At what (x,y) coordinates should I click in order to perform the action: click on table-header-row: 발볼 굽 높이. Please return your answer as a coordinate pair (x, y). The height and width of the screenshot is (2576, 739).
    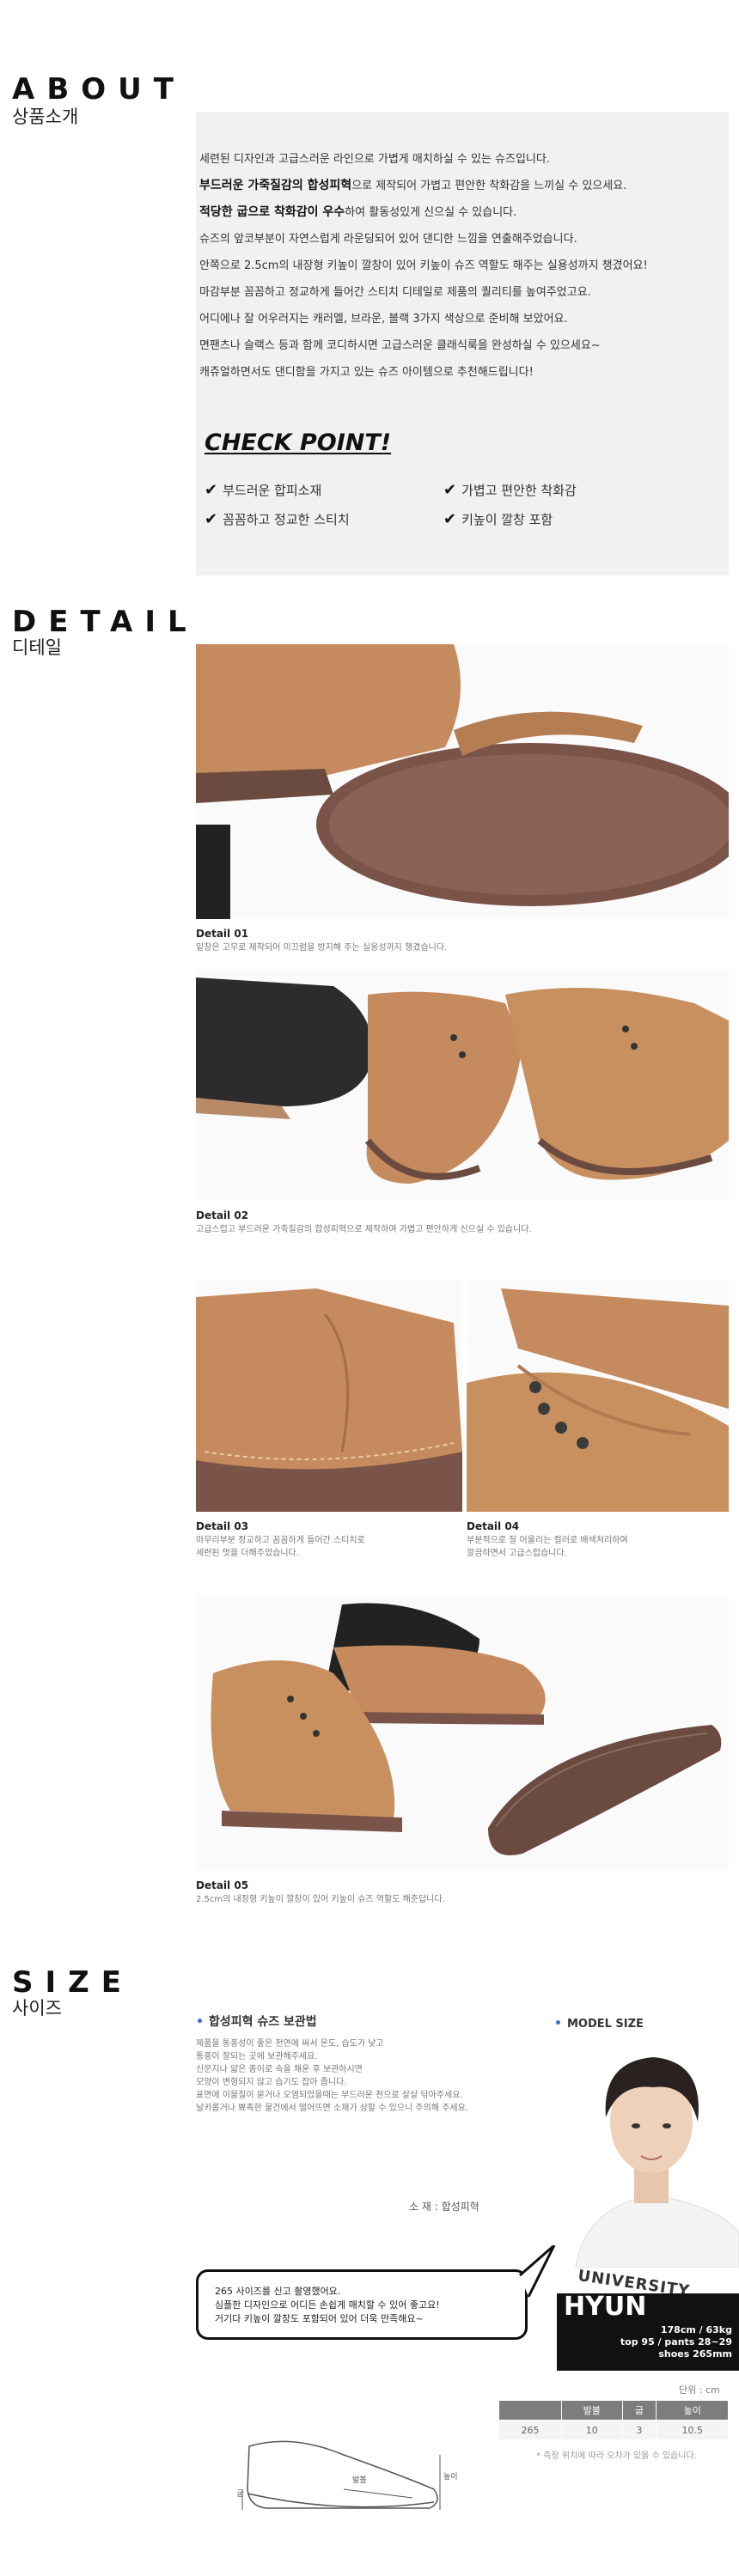
    Looking at the image, I should click on (613, 2410).